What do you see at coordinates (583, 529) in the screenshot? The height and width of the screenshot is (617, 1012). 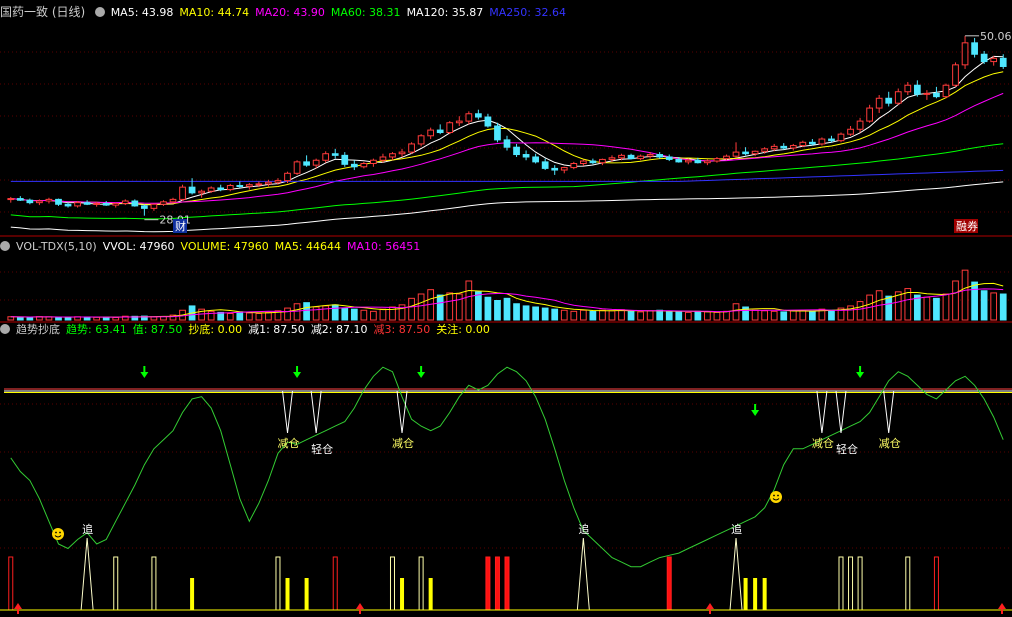 I see `chase-label: 追` at bounding box center [583, 529].